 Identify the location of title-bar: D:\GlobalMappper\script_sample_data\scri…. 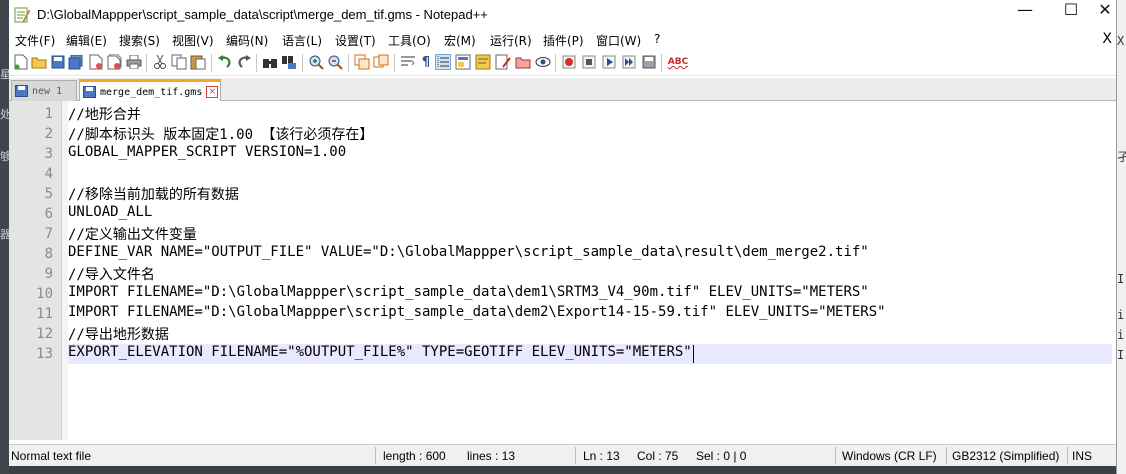
(562, 15).